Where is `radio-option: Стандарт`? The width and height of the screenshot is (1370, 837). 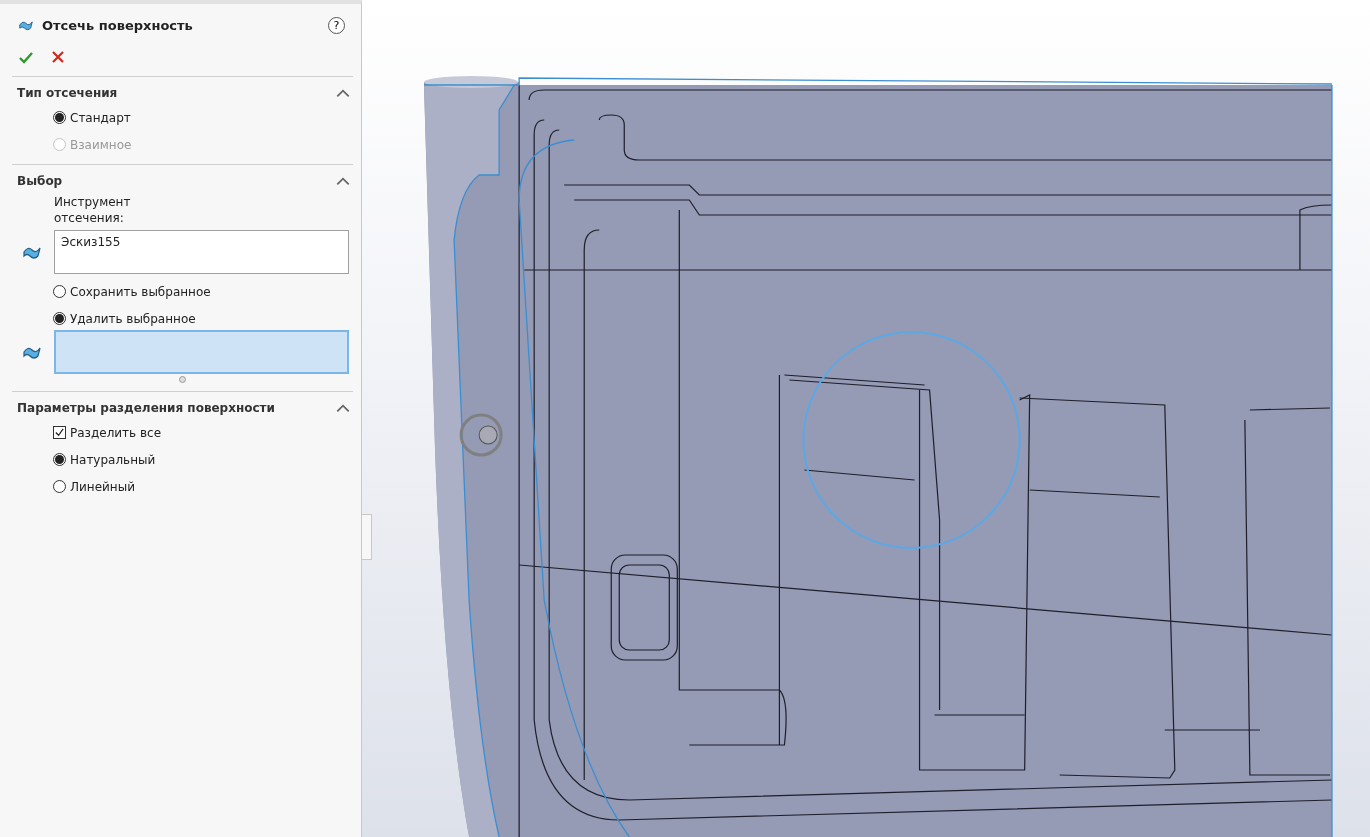 radio-option: Стандарт is located at coordinates (92, 117).